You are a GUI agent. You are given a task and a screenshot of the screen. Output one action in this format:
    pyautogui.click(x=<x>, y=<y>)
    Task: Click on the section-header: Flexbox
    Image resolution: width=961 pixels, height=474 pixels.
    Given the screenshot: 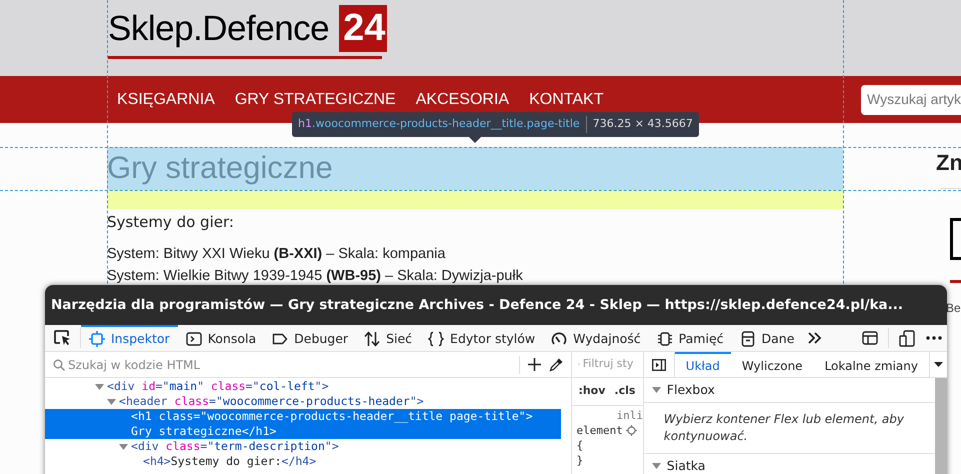 What is the action you would take?
    pyautogui.click(x=789, y=390)
    